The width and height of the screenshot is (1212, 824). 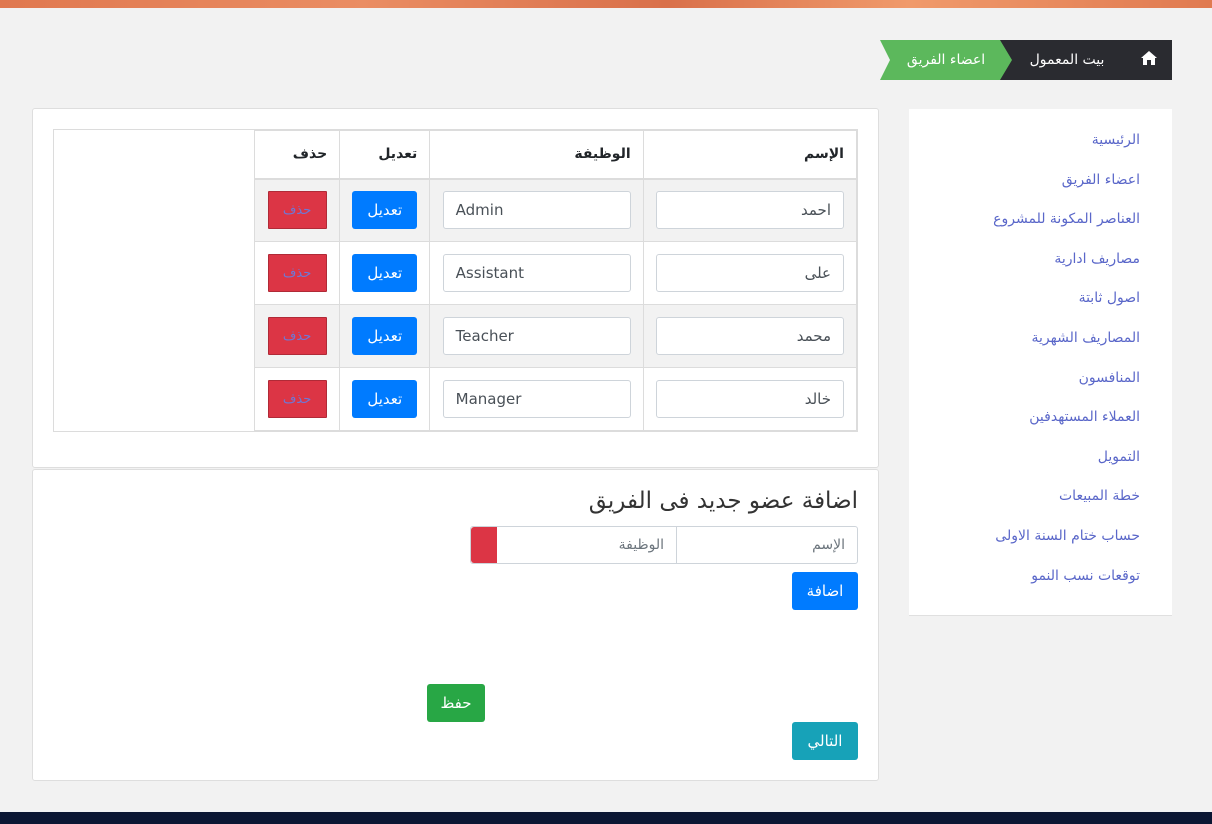 I want to click on cell-name: احمد, so click(x=750, y=210).